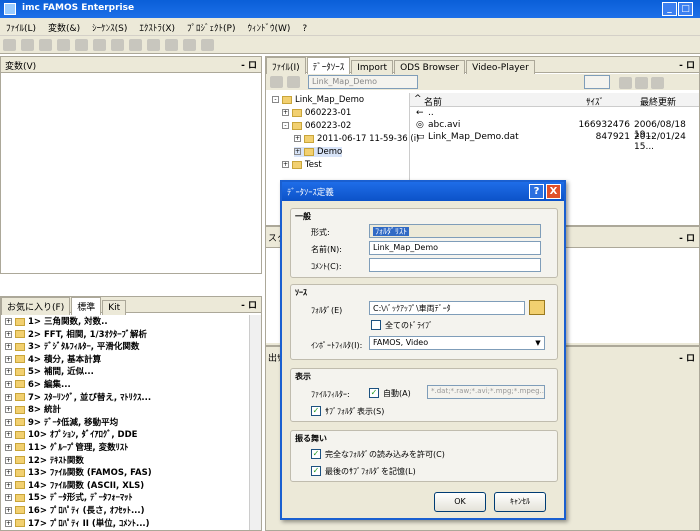 This screenshot has height=531, width=700. Describe the element at coordinates (318, 100) in the screenshot. I see `tree-node-root: - Link_Map_Demo` at that location.